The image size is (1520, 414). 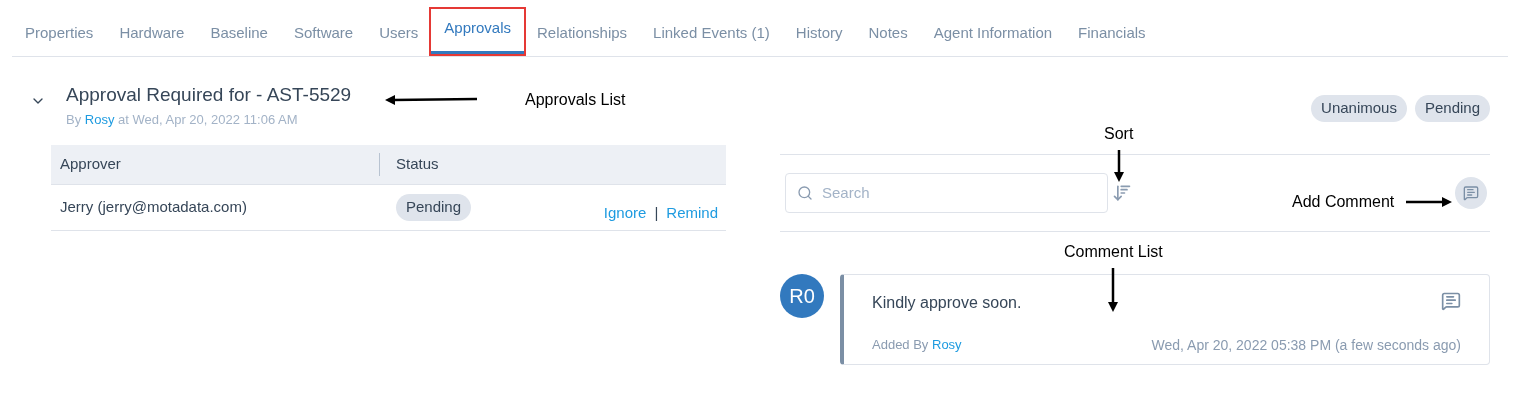 I want to click on avatar: R0, so click(x=802, y=295).